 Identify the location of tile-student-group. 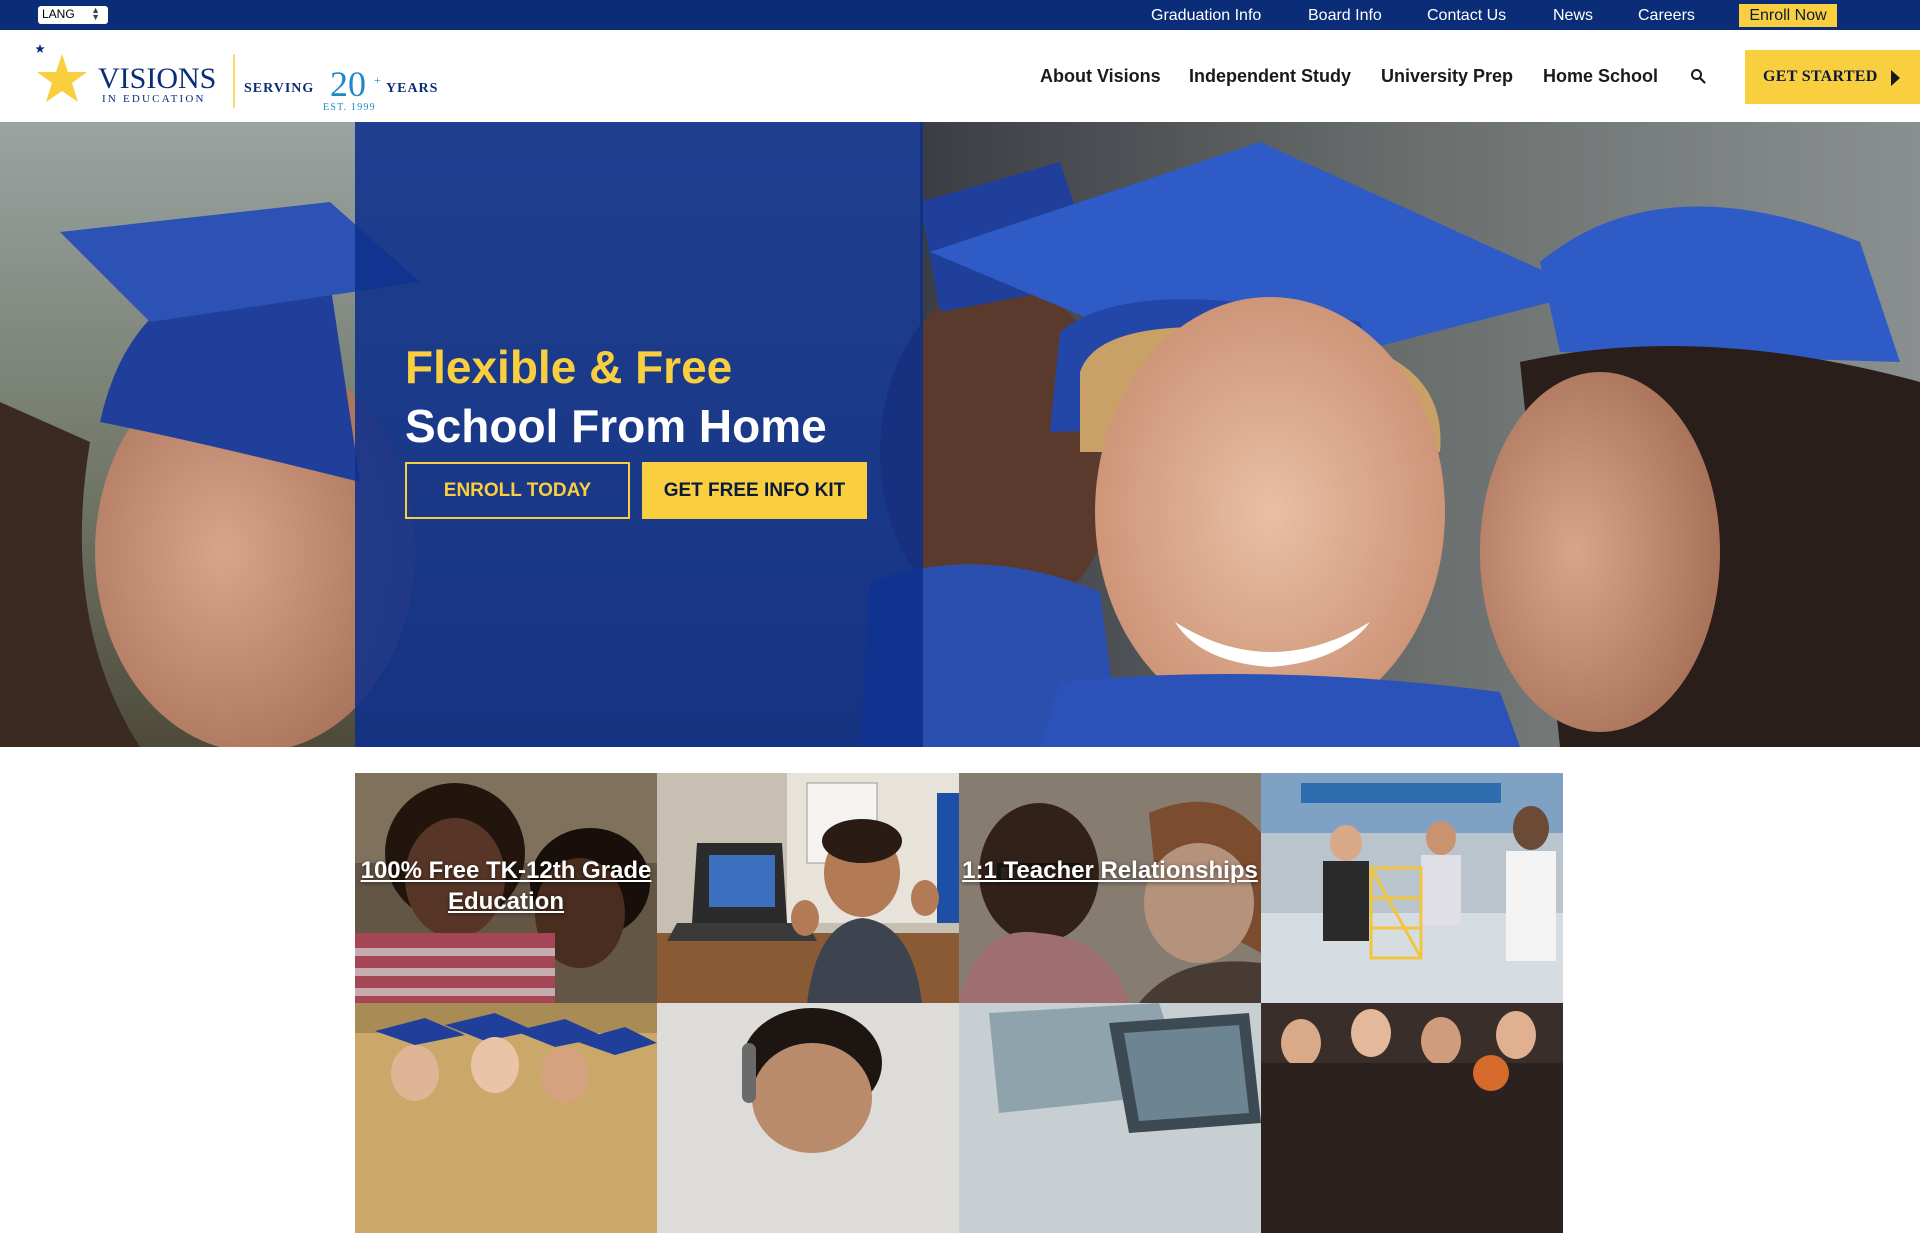
(1412, 1118).